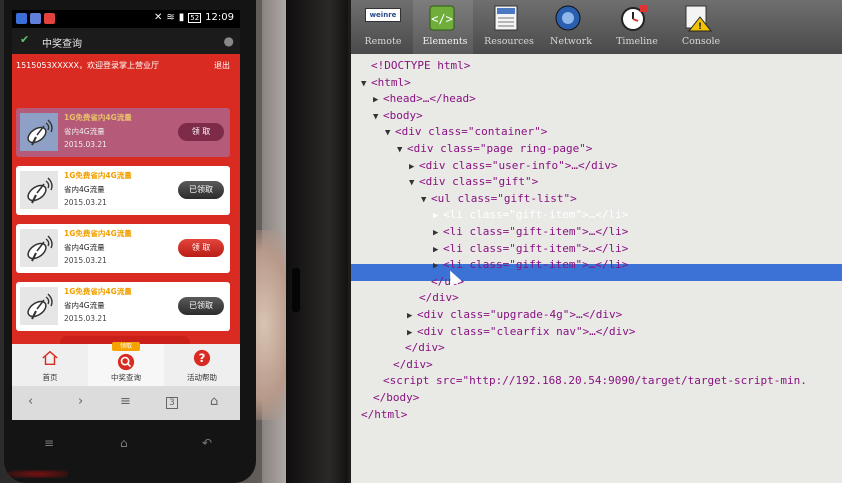  I want to click on elements-icon: </>, so click(442, 18).